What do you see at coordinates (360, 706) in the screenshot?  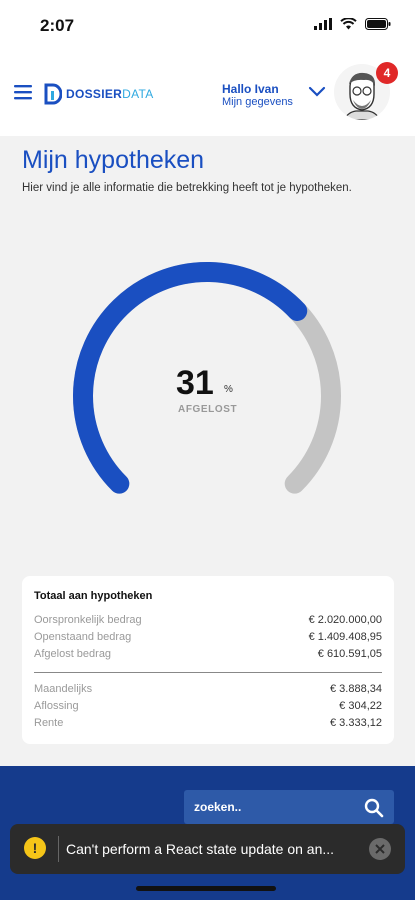 I see `row-value: € 304,22` at bounding box center [360, 706].